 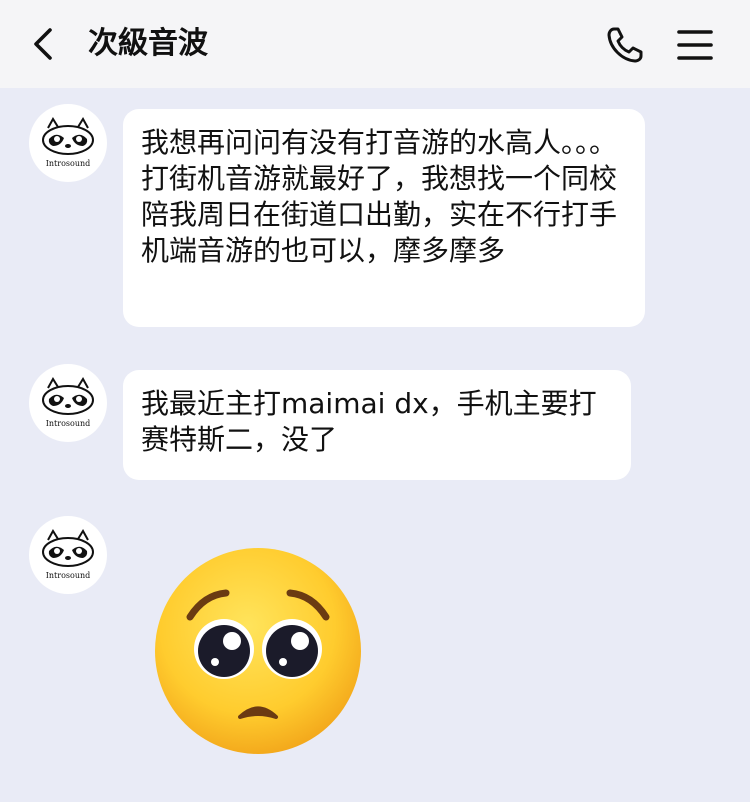 I want to click on chat-title: 次級音波, so click(x=148, y=43).